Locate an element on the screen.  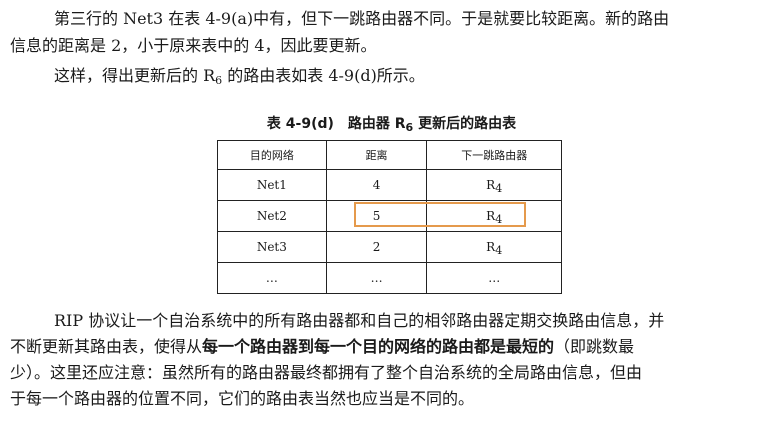
header-next-hop-router: 下一跳路由器 is located at coordinates (494, 155).